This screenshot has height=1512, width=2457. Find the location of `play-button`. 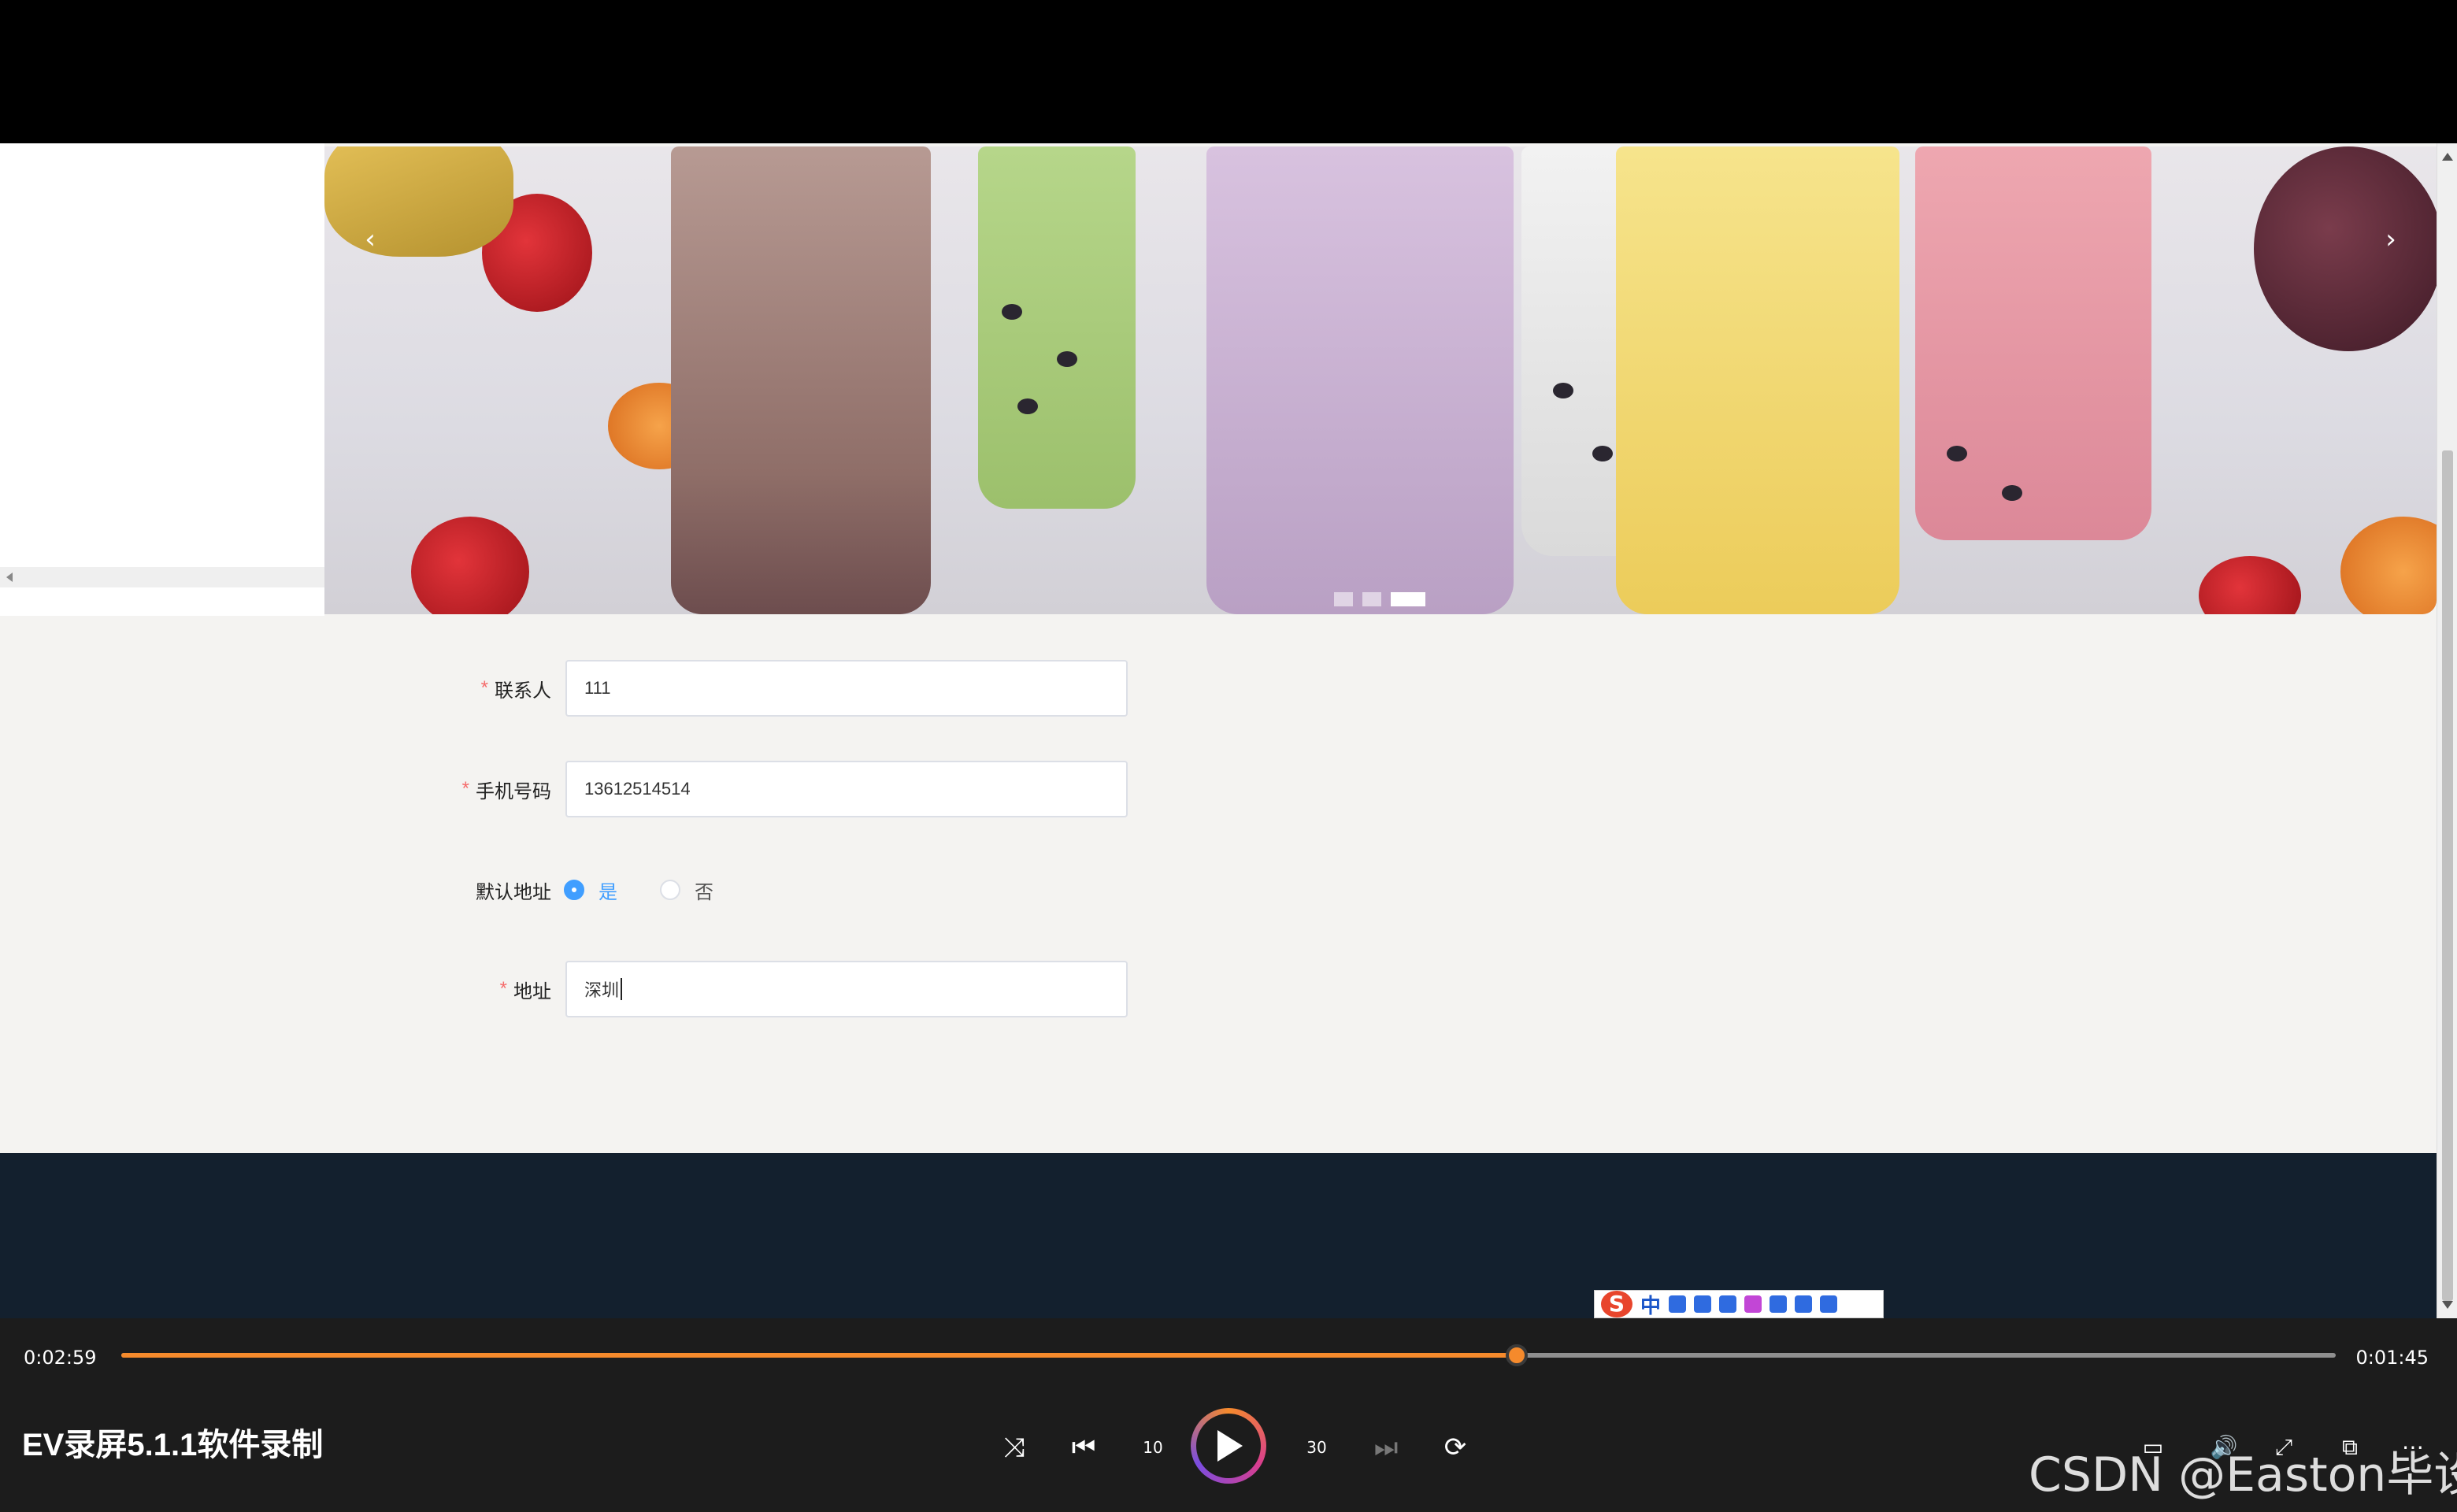

play-button is located at coordinates (1228, 1446).